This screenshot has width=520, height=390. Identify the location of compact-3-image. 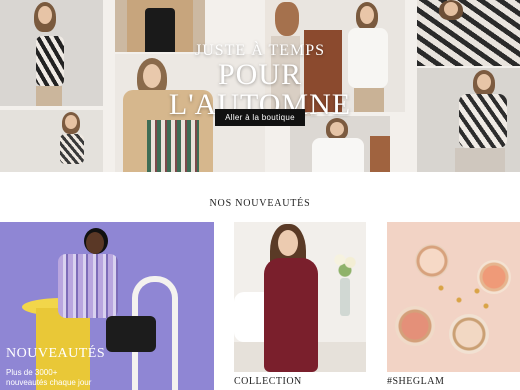
(415, 326).